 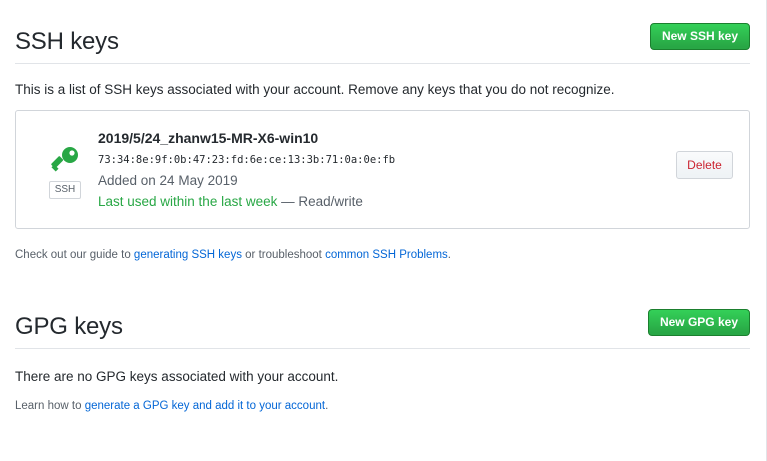 I want to click on ssh-key-added-date: Added on 24 May 2019, so click(x=168, y=180).